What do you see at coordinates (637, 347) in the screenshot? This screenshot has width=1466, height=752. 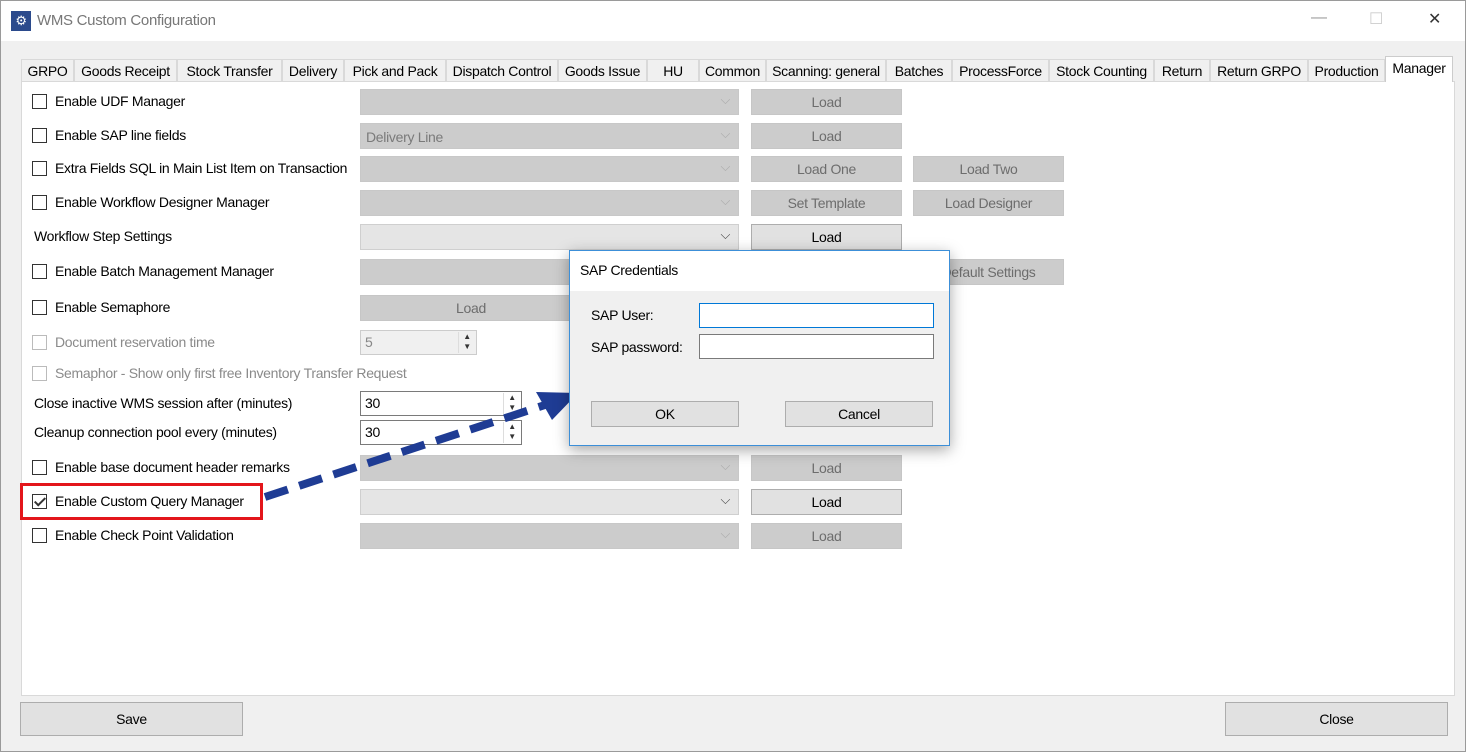 I see `sap-password-label: SAP password:` at bounding box center [637, 347].